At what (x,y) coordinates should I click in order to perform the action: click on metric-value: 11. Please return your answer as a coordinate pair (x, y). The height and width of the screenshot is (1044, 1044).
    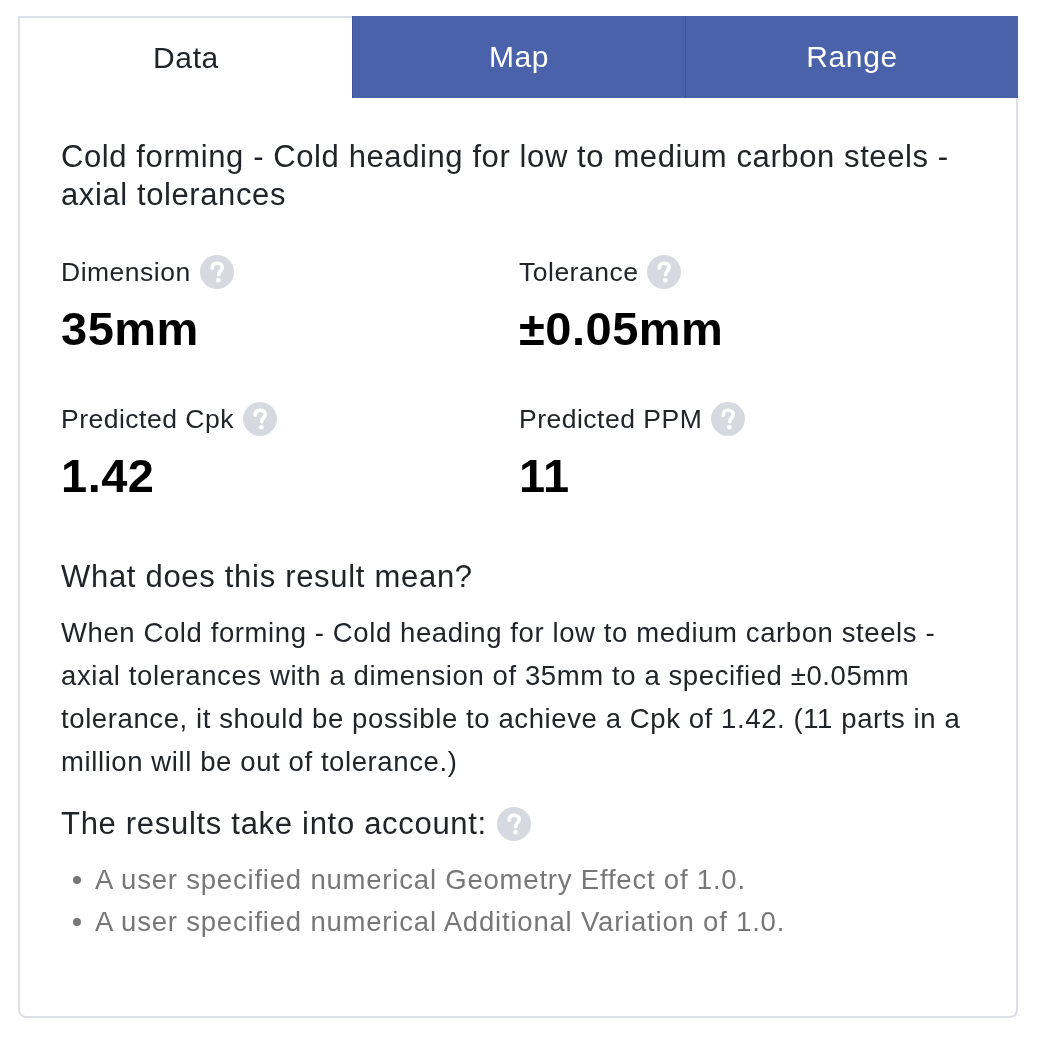
    Looking at the image, I should click on (545, 476).